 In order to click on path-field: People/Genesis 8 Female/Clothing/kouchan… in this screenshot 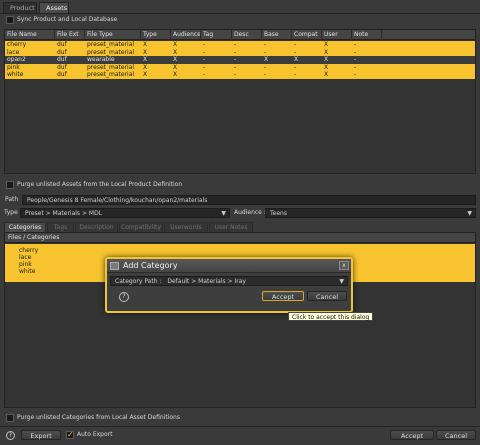, I will do `click(249, 200)`.